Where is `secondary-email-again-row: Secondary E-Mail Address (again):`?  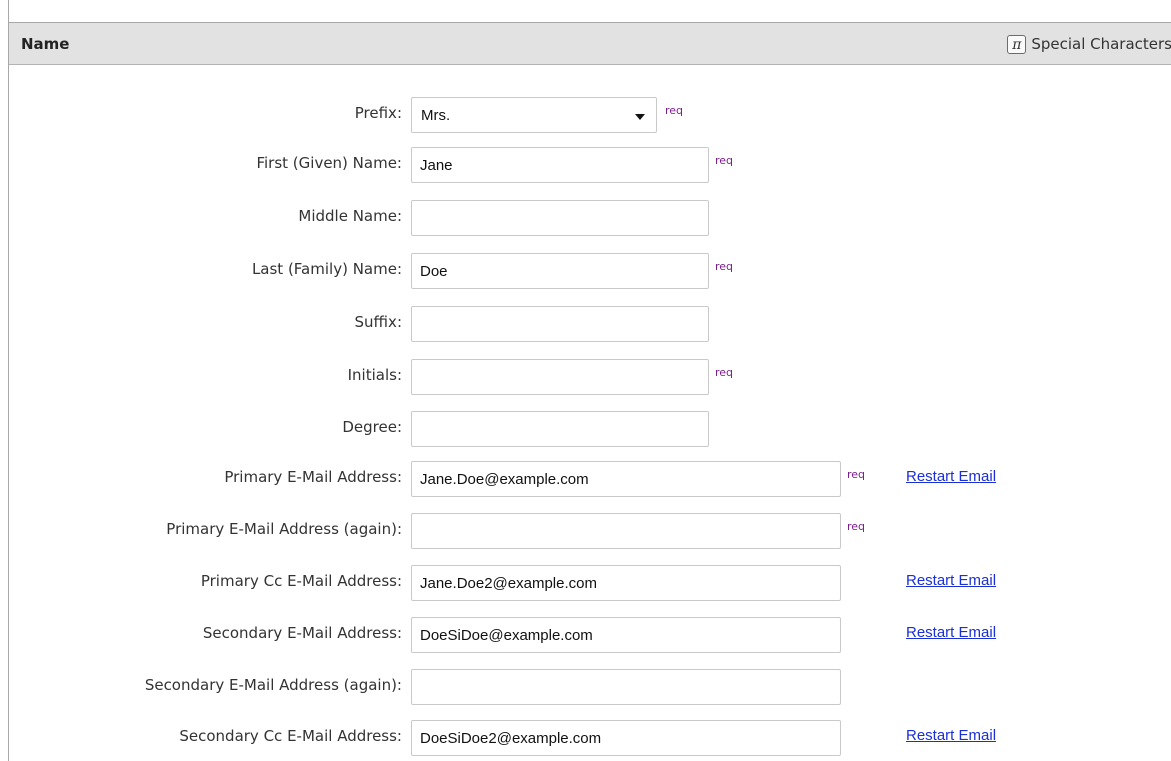 secondary-email-again-row: Secondary E-Mail Address (again): is located at coordinates (590, 686).